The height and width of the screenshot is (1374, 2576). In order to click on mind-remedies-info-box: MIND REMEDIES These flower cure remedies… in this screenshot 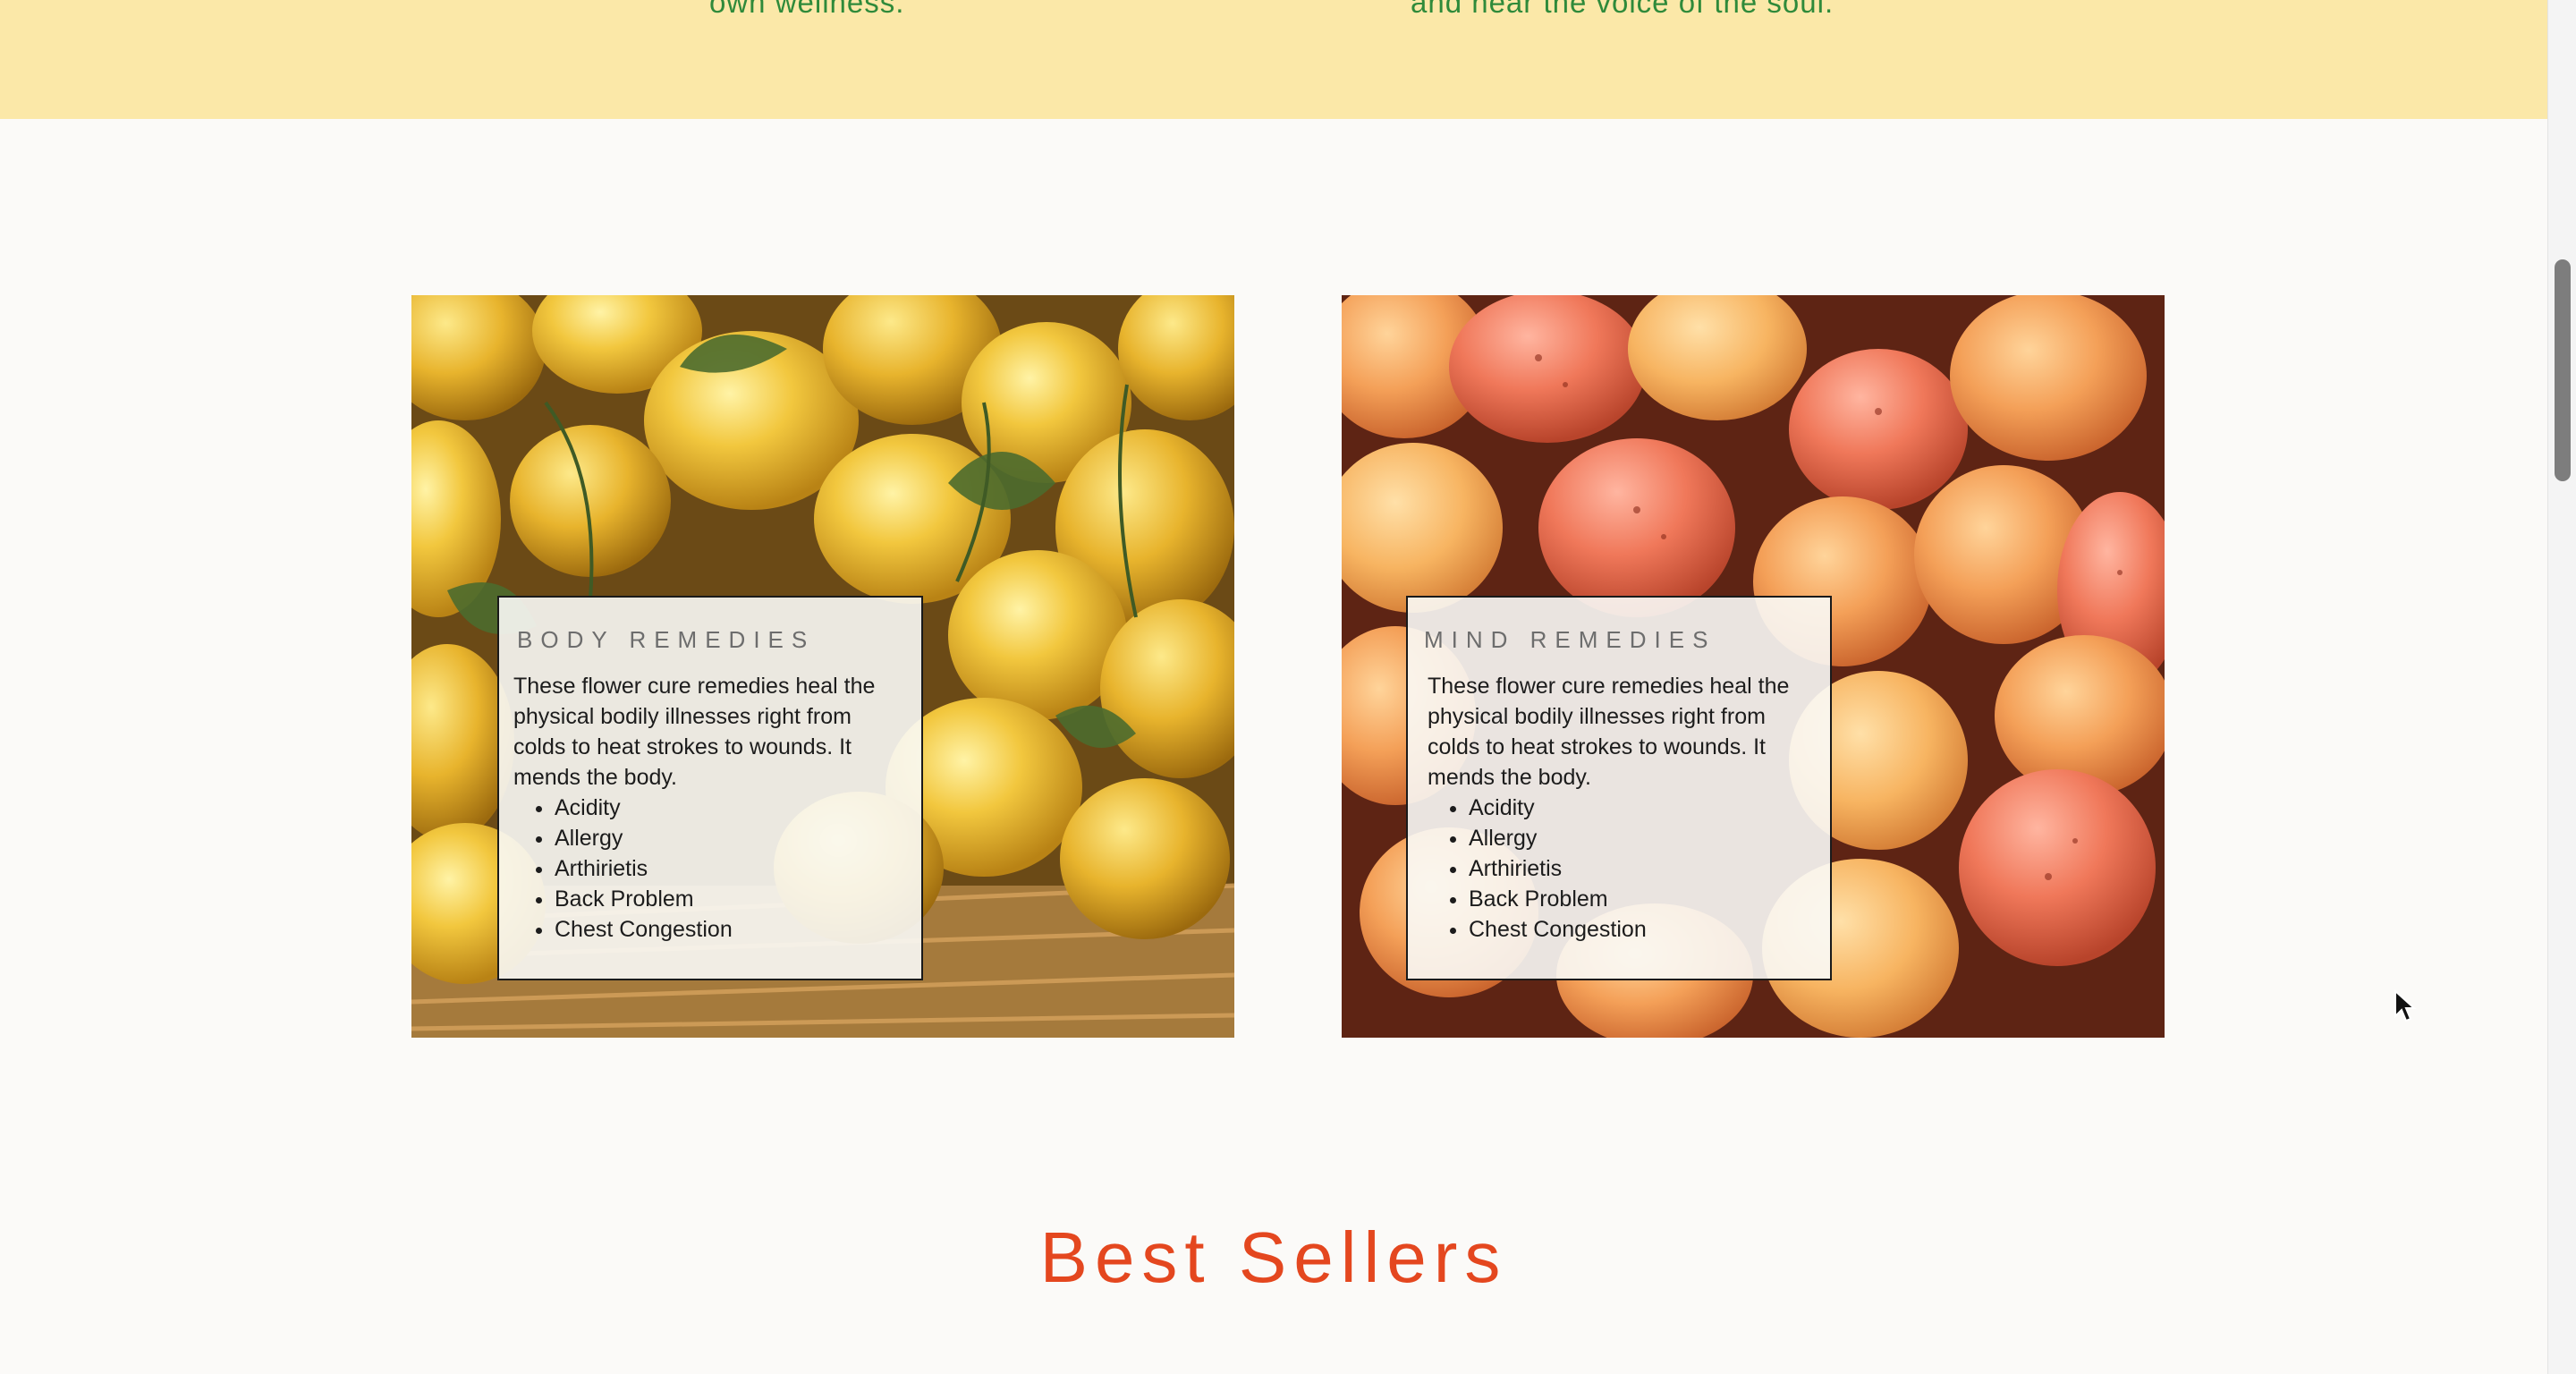, I will do `click(1619, 788)`.